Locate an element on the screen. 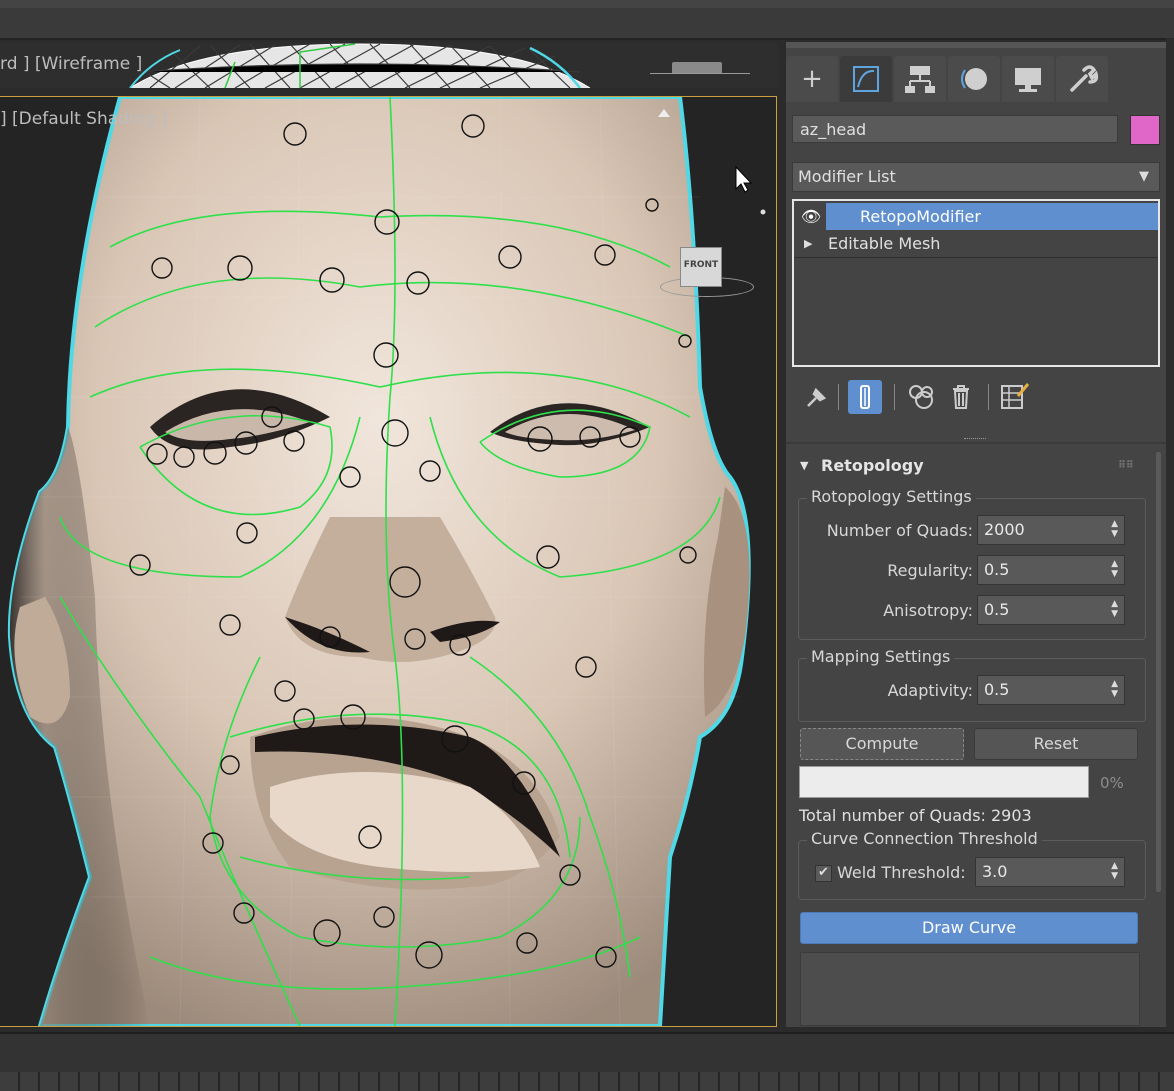  total-quads-text: Total number of Quads: 2903 is located at coordinates (915, 815).